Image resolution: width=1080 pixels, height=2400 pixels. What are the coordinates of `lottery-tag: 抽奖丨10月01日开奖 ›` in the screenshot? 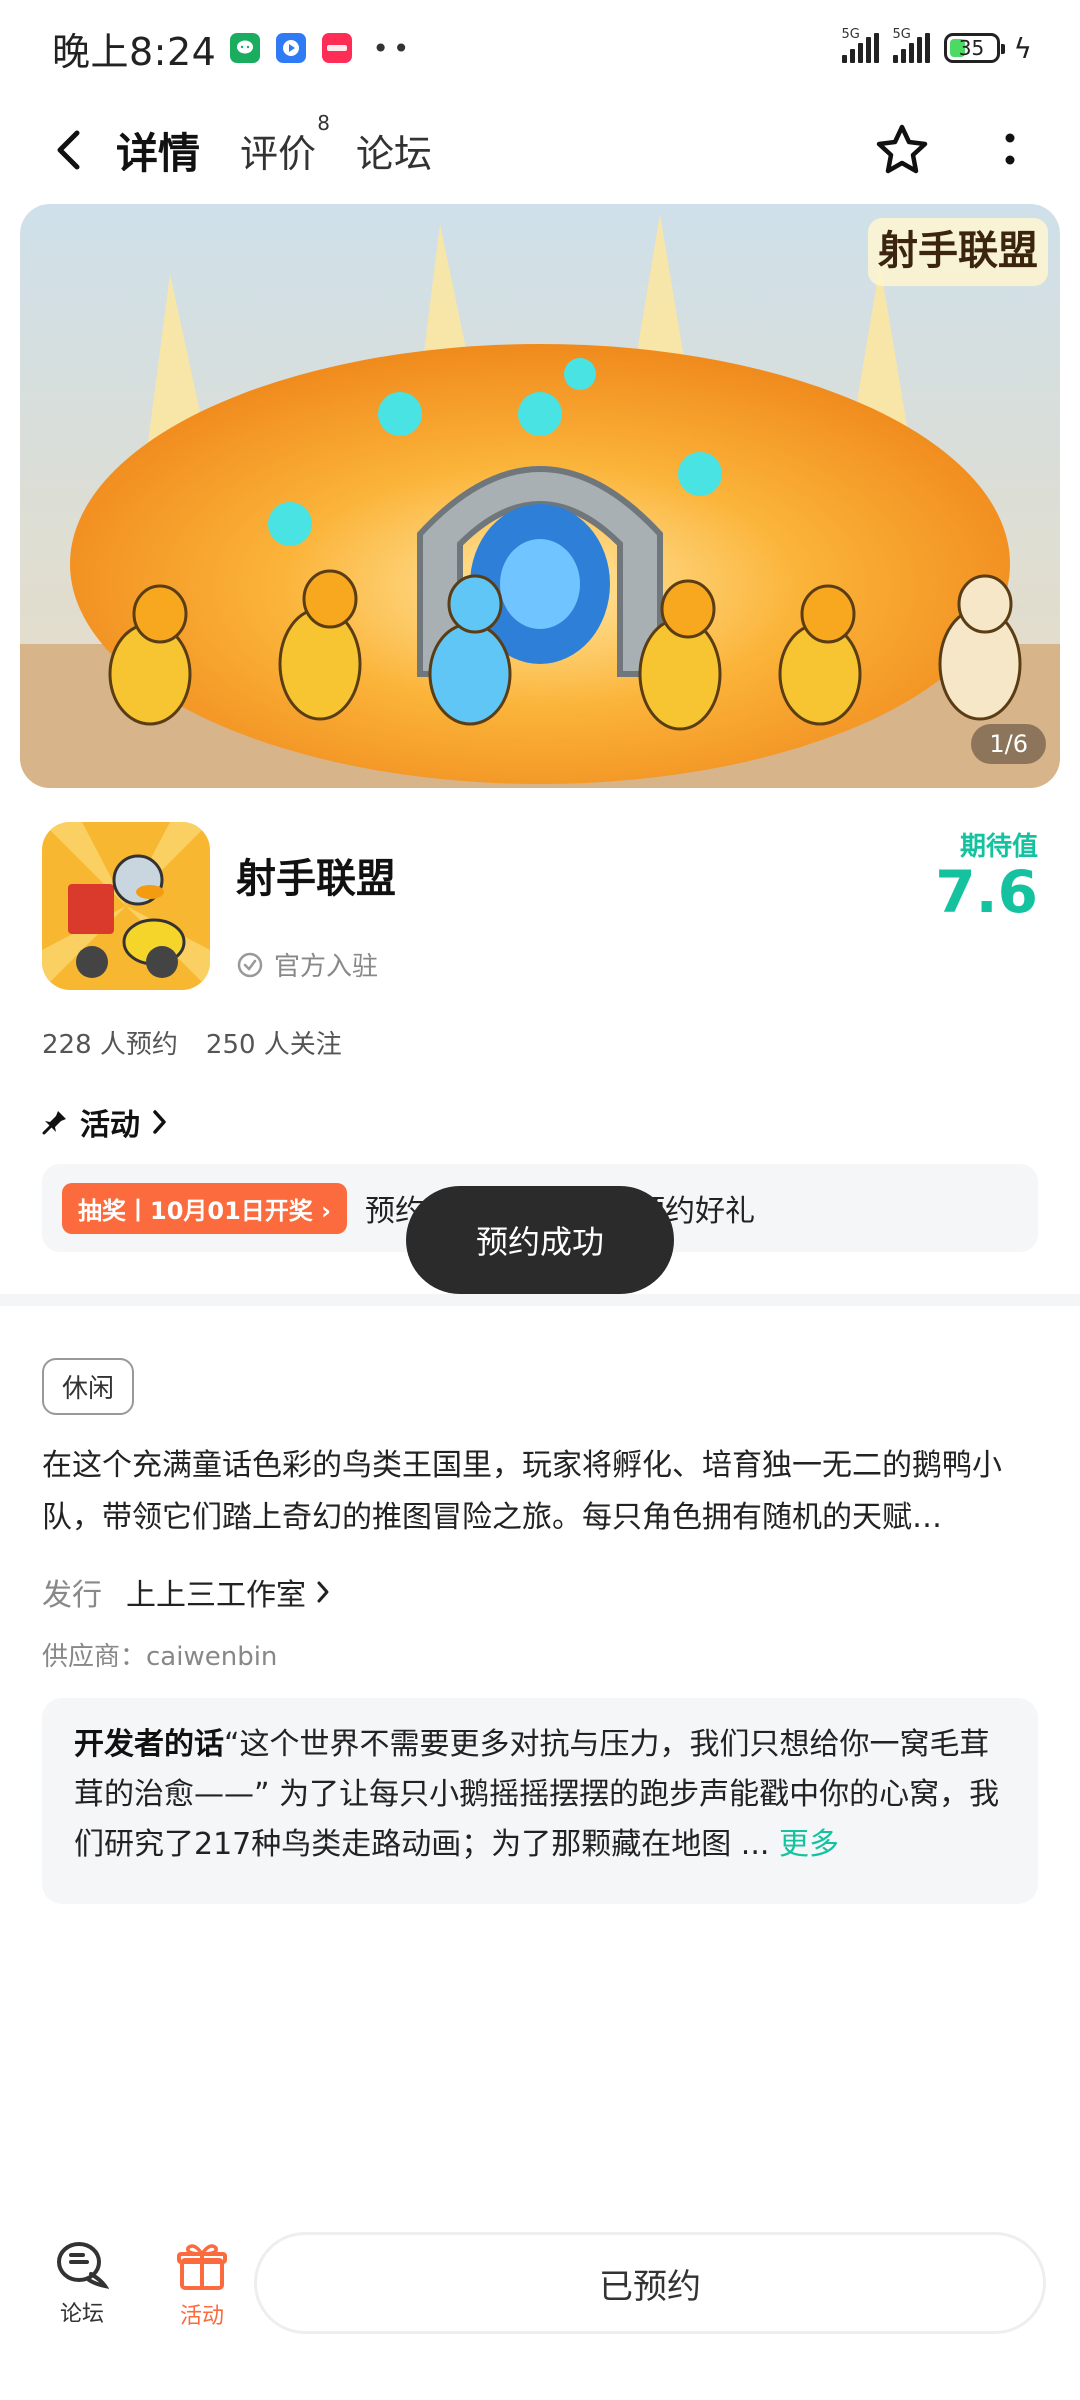 It's located at (205, 1208).